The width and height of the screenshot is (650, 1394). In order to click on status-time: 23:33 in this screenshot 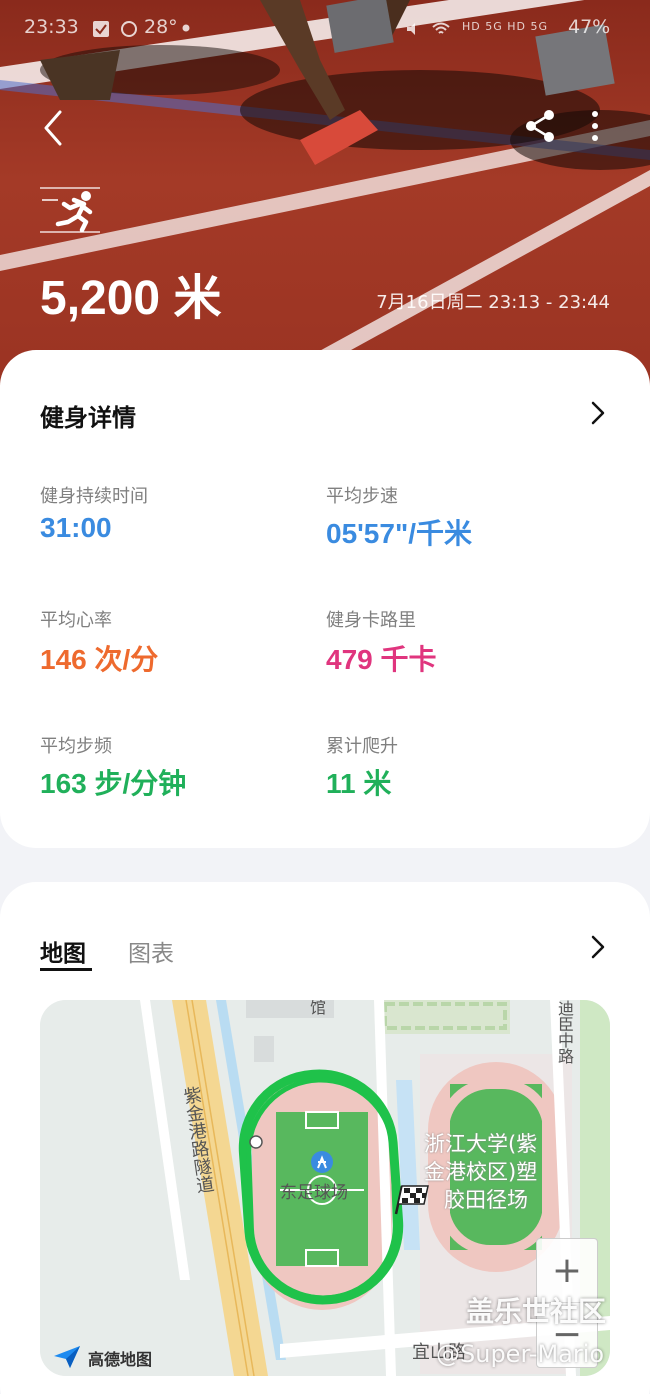, I will do `click(51, 27)`.